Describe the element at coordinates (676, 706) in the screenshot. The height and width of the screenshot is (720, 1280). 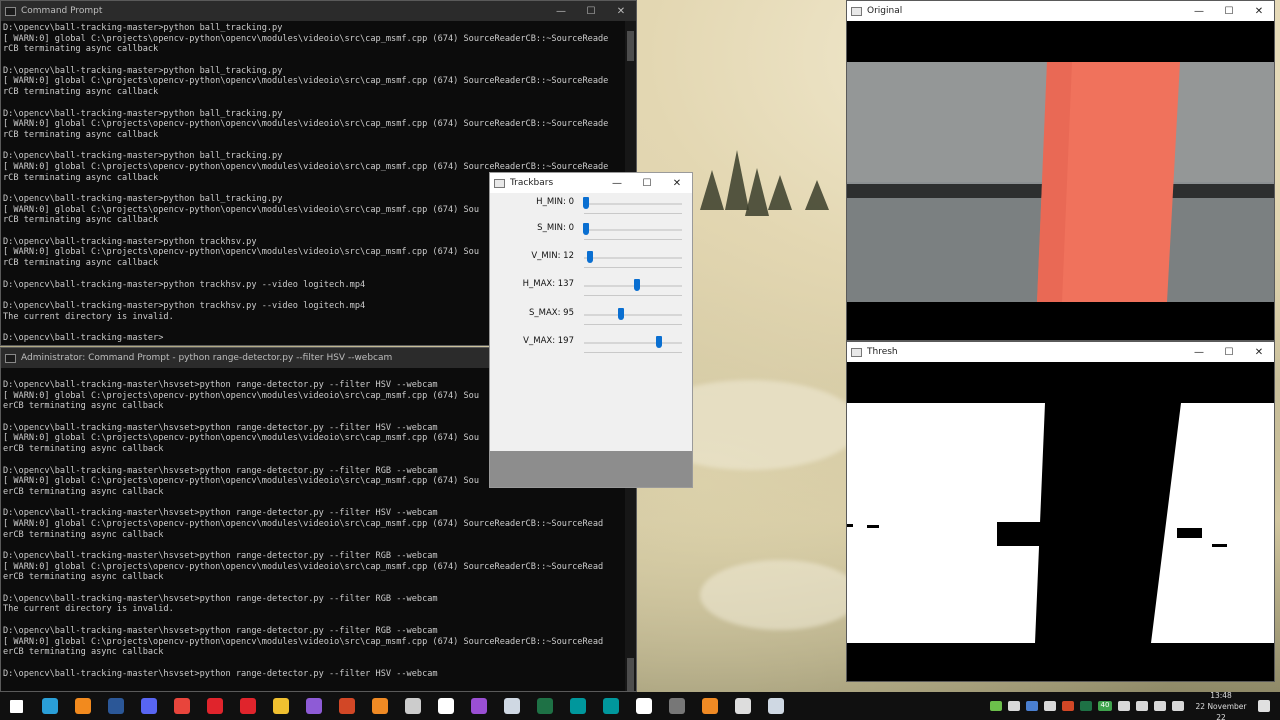
I see `taskbar-terminal-button` at that location.